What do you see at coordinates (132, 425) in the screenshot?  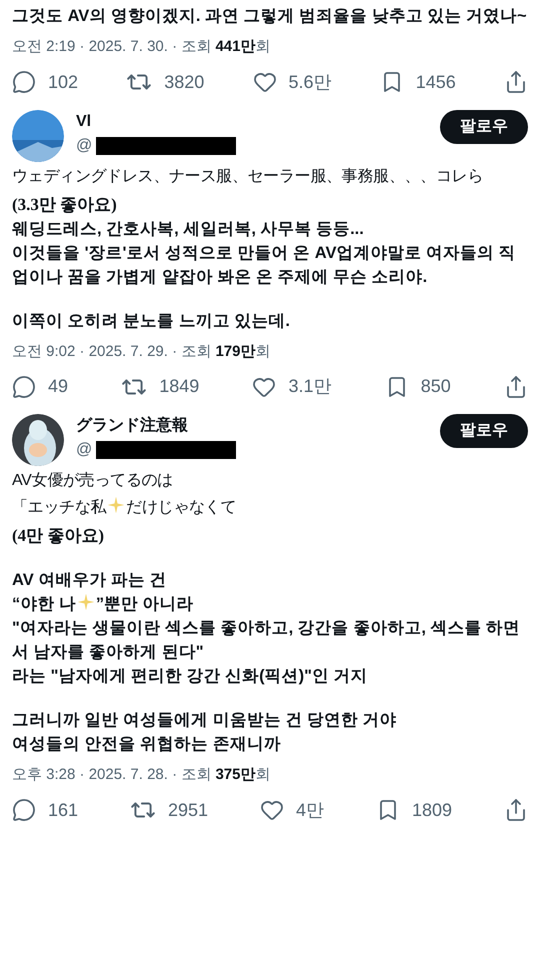 I see `author-name: グランド注意報` at bounding box center [132, 425].